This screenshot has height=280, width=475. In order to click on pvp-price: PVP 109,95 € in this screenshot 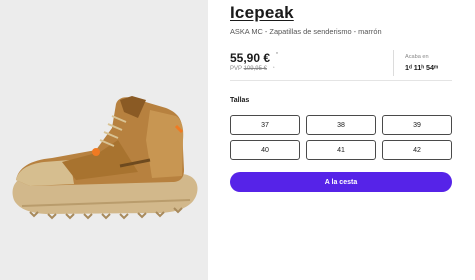, I will do `click(248, 69)`.